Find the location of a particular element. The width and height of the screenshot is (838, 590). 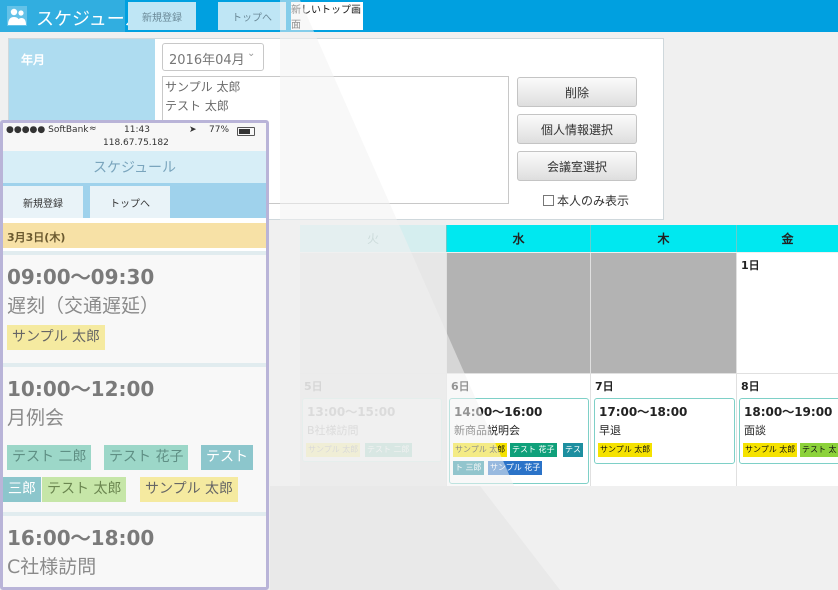

phone-tab-bar: 新規登録 トップへ is located at coordinates (134, 200).